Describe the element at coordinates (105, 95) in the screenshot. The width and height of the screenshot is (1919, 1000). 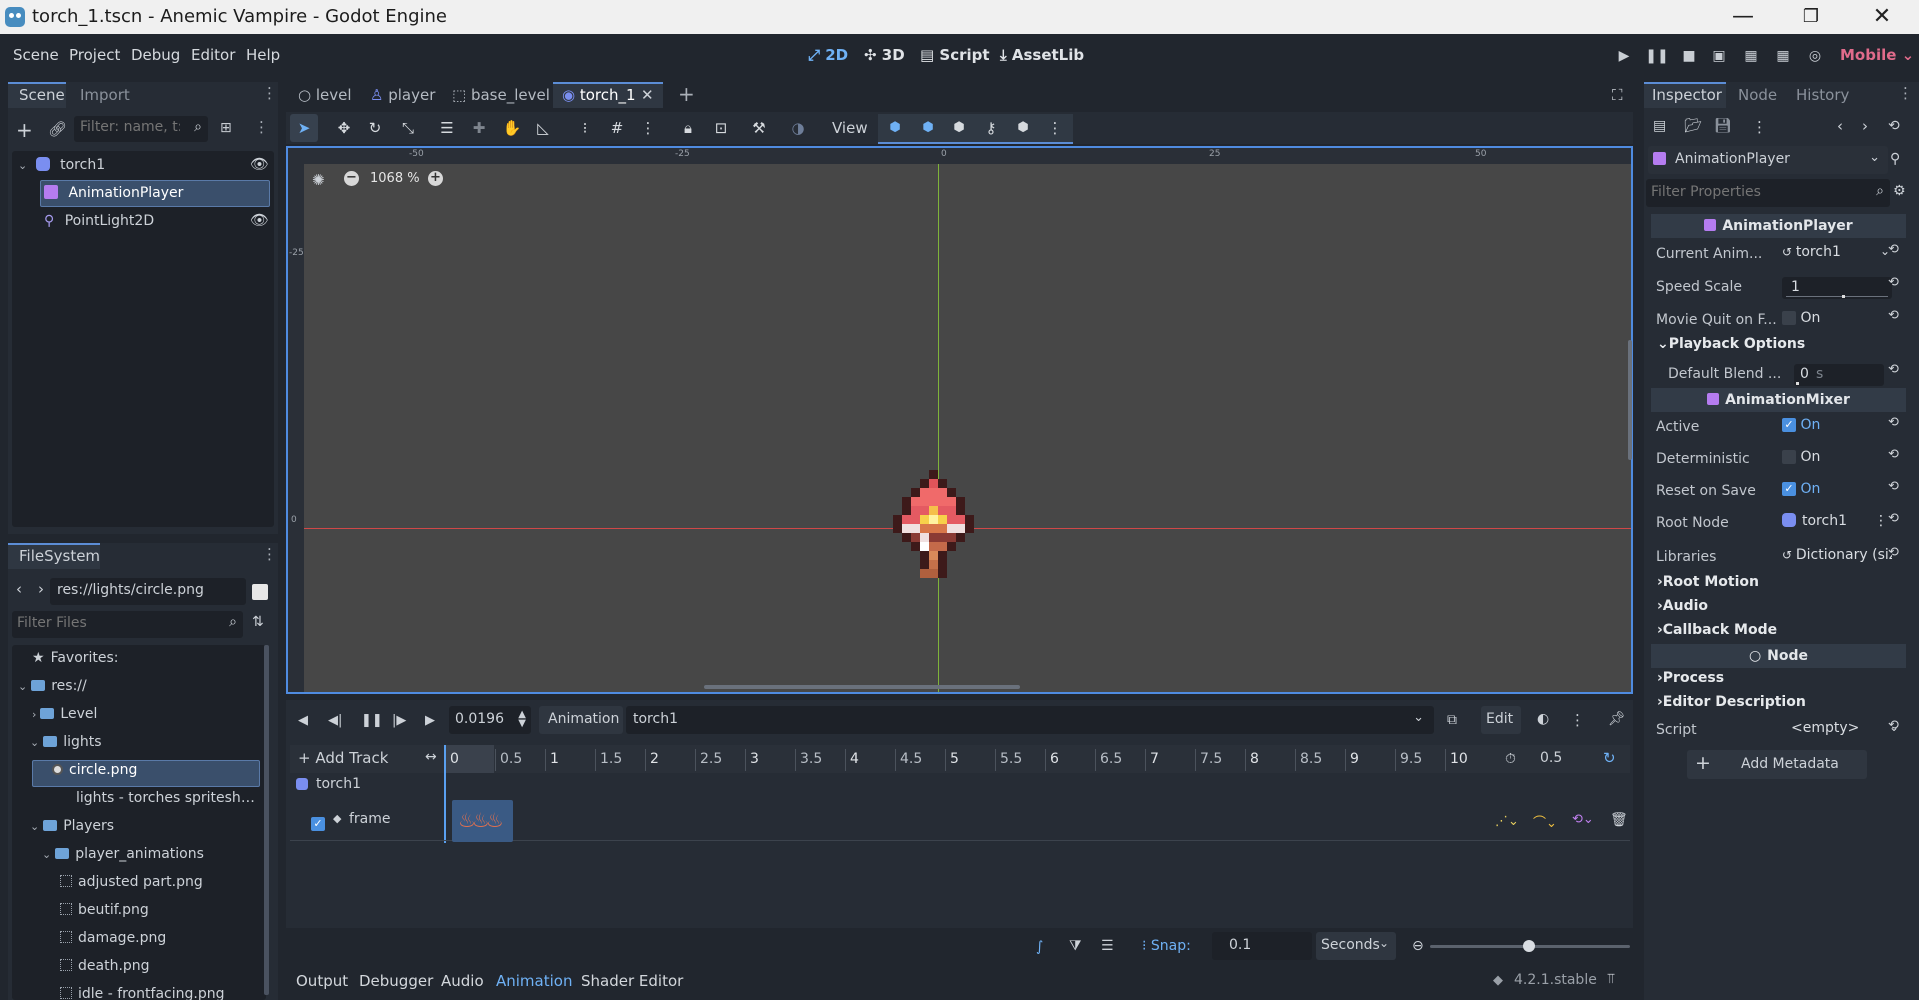
I see `tab-import: Import` at that location.